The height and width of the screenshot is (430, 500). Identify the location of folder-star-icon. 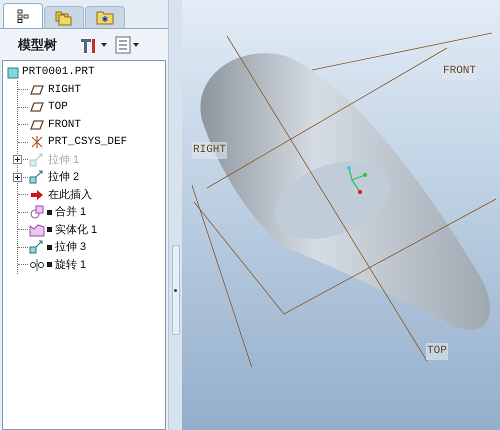
(105, 17).